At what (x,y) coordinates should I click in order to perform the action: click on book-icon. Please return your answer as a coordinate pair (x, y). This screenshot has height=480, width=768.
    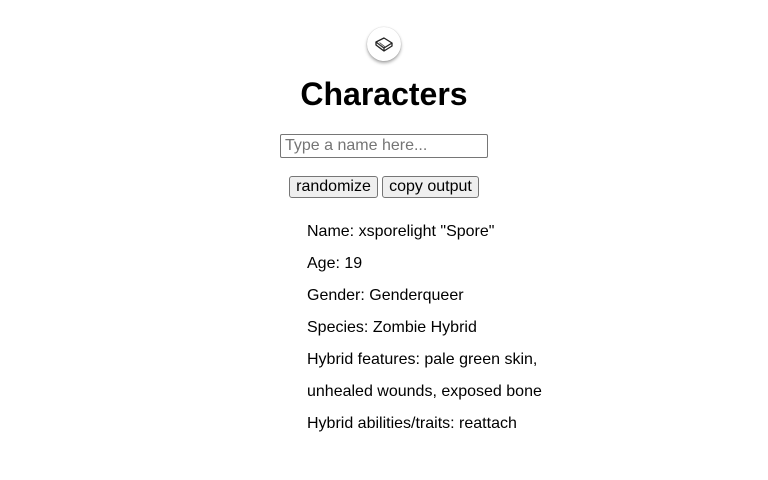
    Looking at the image, I should click on (384, 44).